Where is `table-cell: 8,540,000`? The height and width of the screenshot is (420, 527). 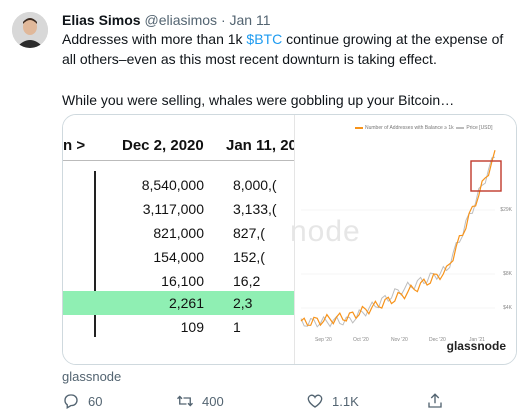 table-cell: 8,540,000 is located at coordinates (172, 185).